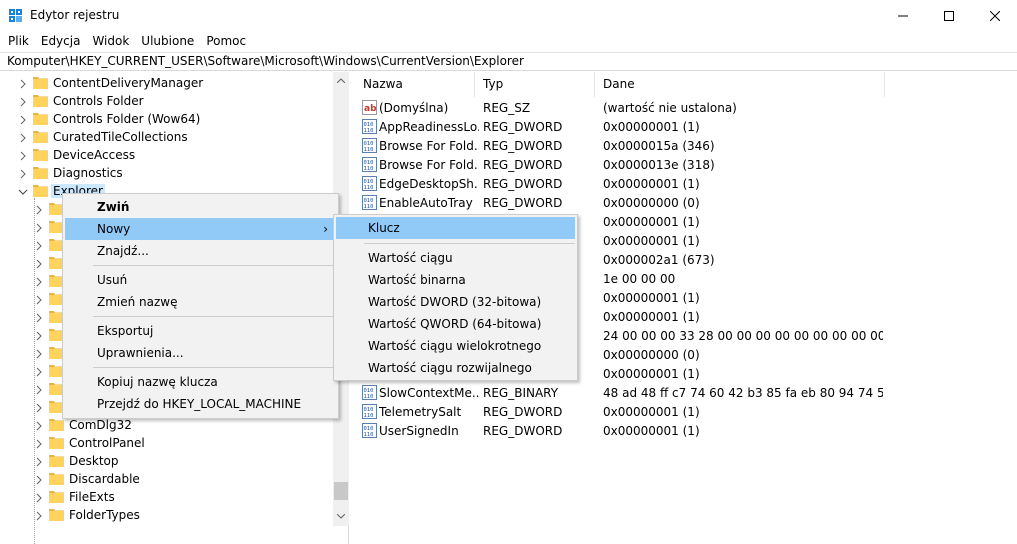 Image resolution: width=1017 pixels, height=544 pixels. I want to click on tree-item: Controls Folder (Wow64), so click(166, 119).